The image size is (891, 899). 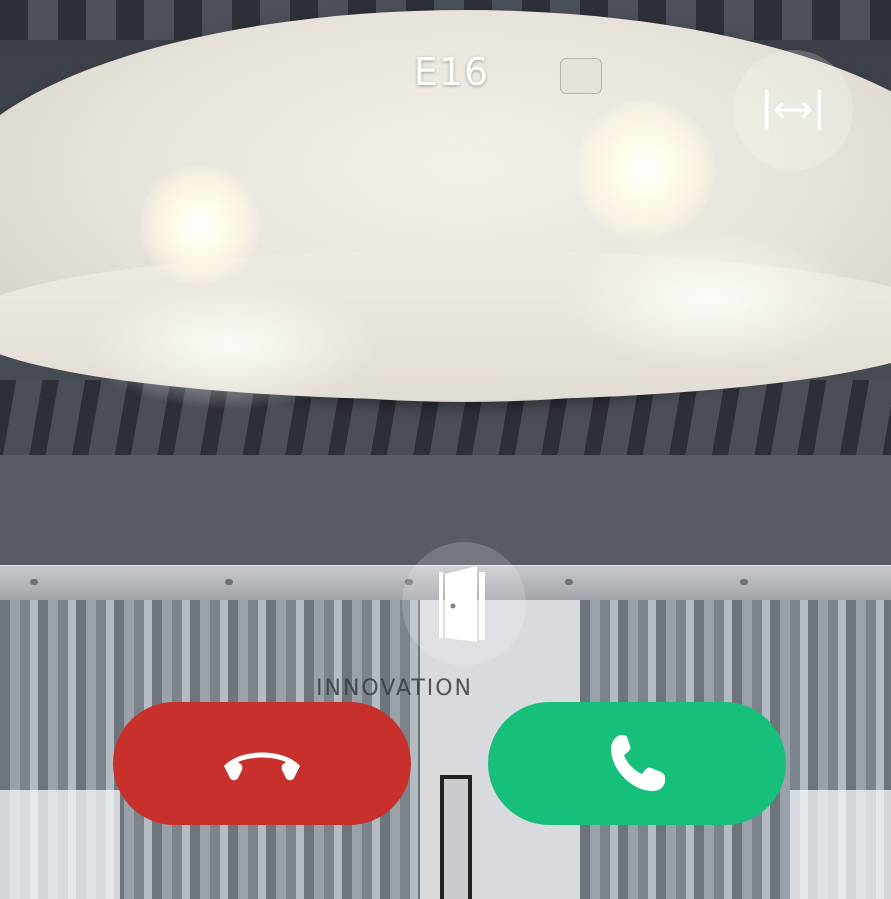 I want to click on phone-icon, so click(x=638, y=762).